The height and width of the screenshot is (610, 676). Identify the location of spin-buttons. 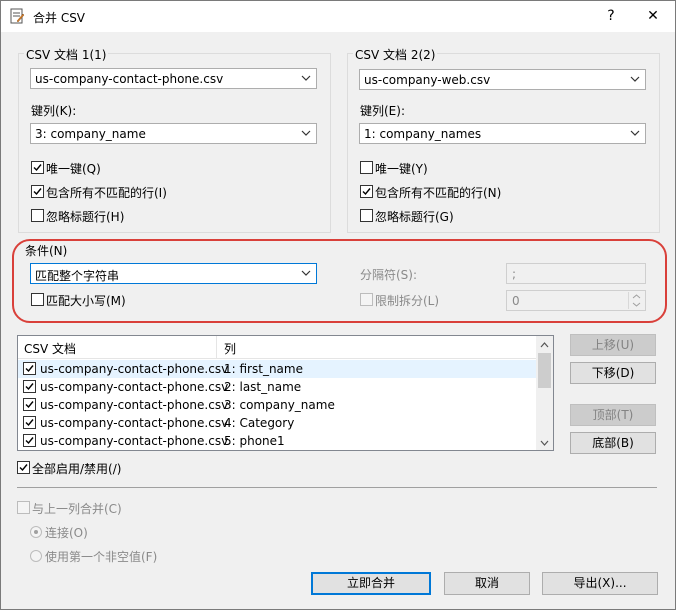
(636, 300).